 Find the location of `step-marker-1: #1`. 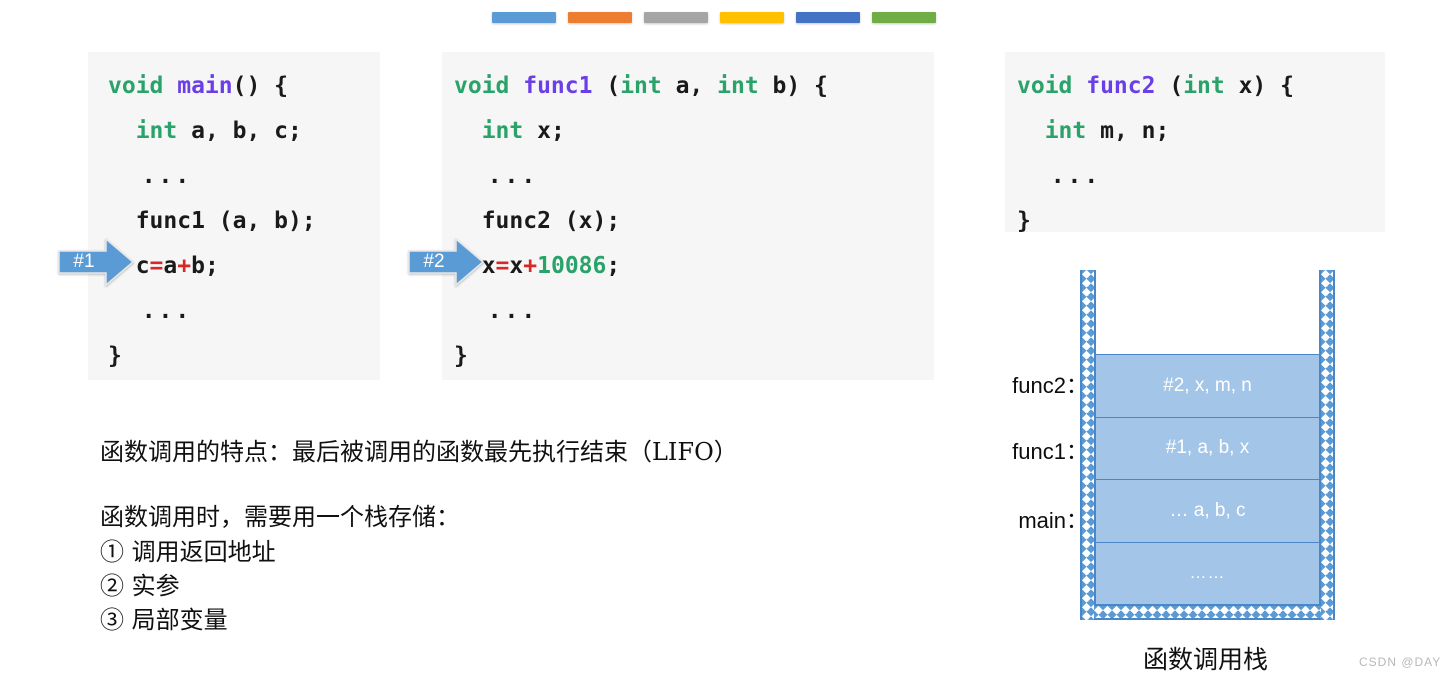

step-marker-1: #1 is located at coordinates (96, 262).